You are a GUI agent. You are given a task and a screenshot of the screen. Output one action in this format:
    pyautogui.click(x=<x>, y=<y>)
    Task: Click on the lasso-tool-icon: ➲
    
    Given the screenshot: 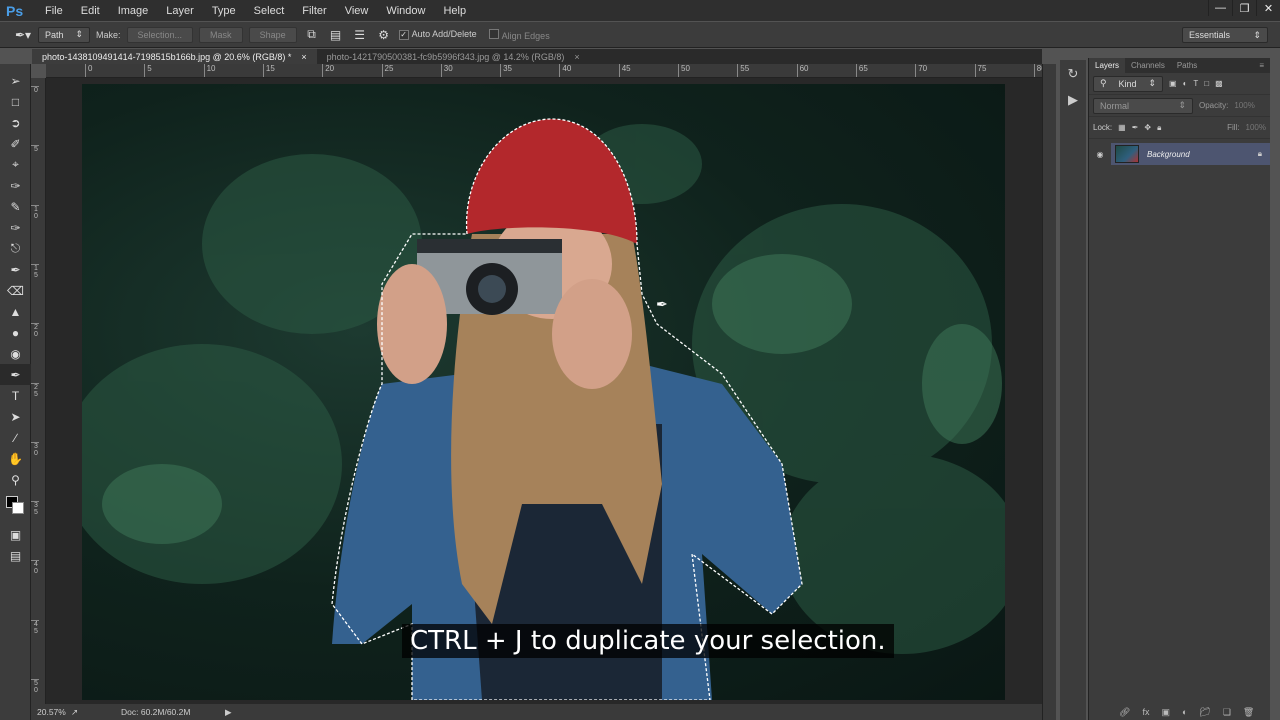 What is the action you would take?
    pyautogui.click(x=15, y=122)
    